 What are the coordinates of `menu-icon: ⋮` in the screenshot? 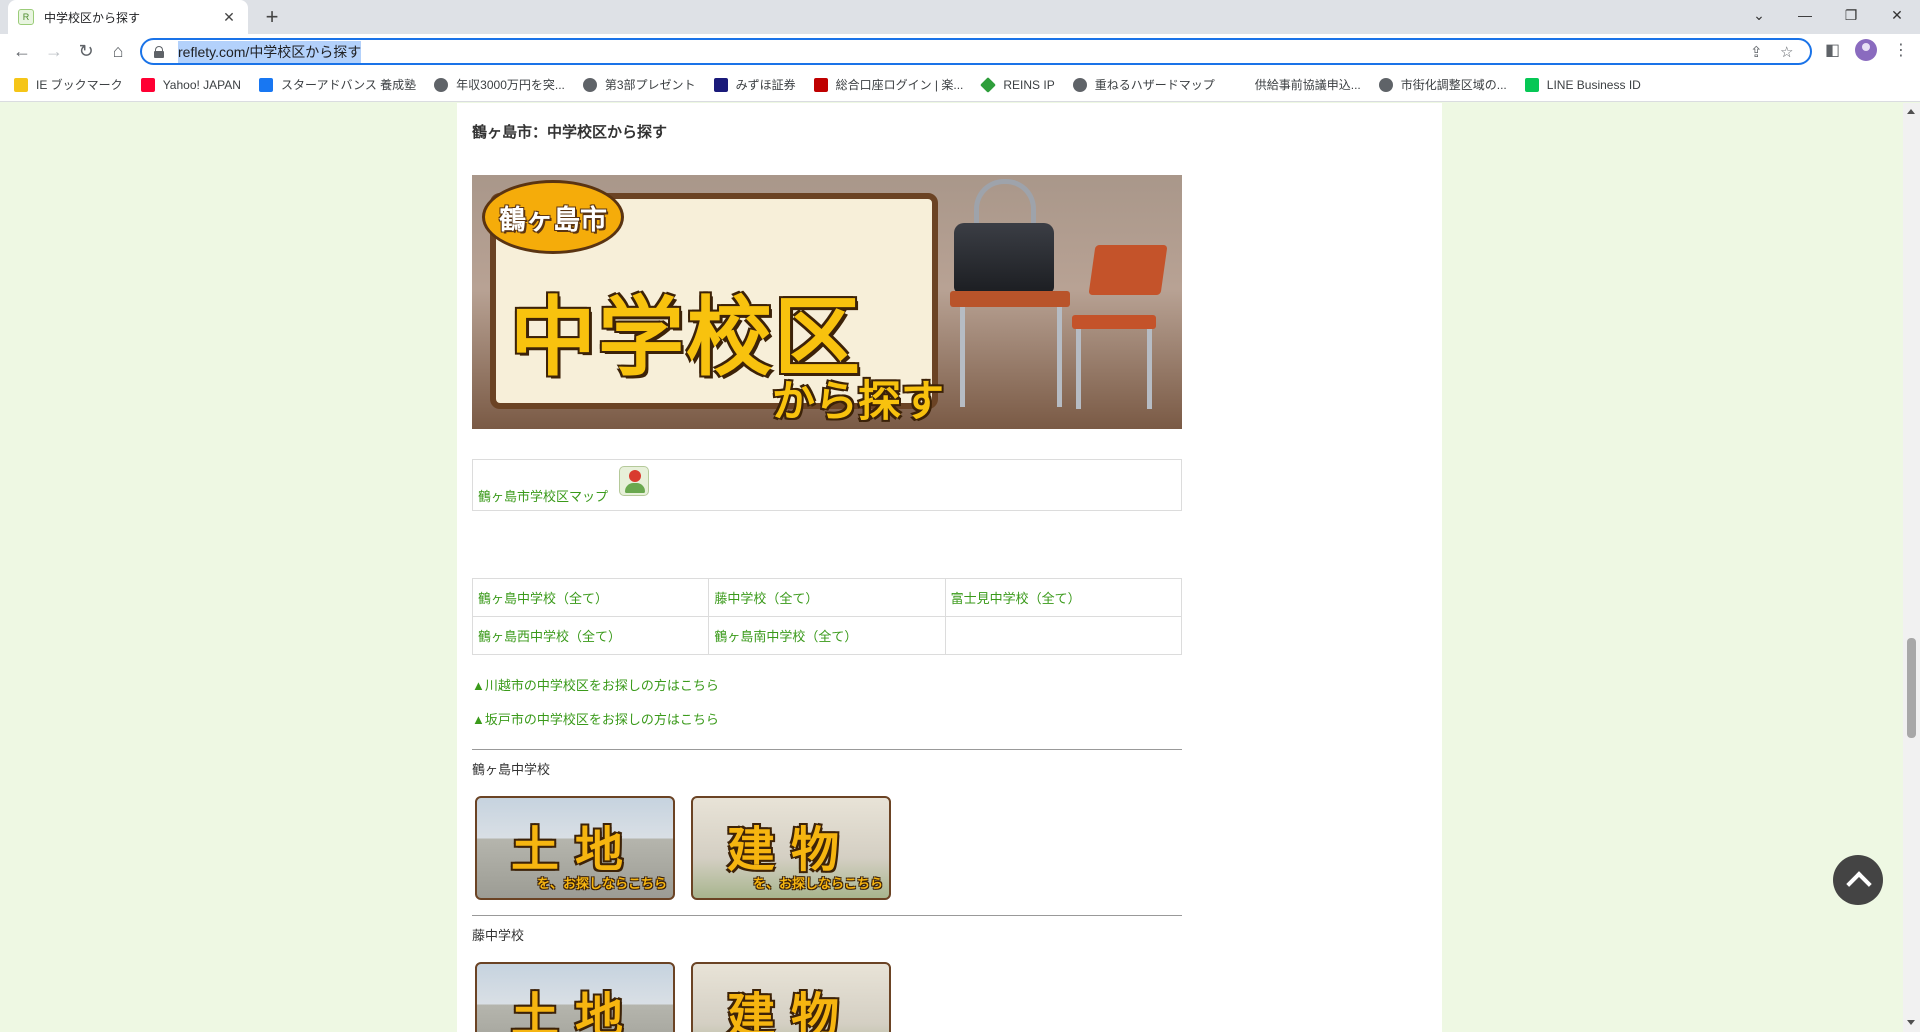 It's located at (1901, 50).